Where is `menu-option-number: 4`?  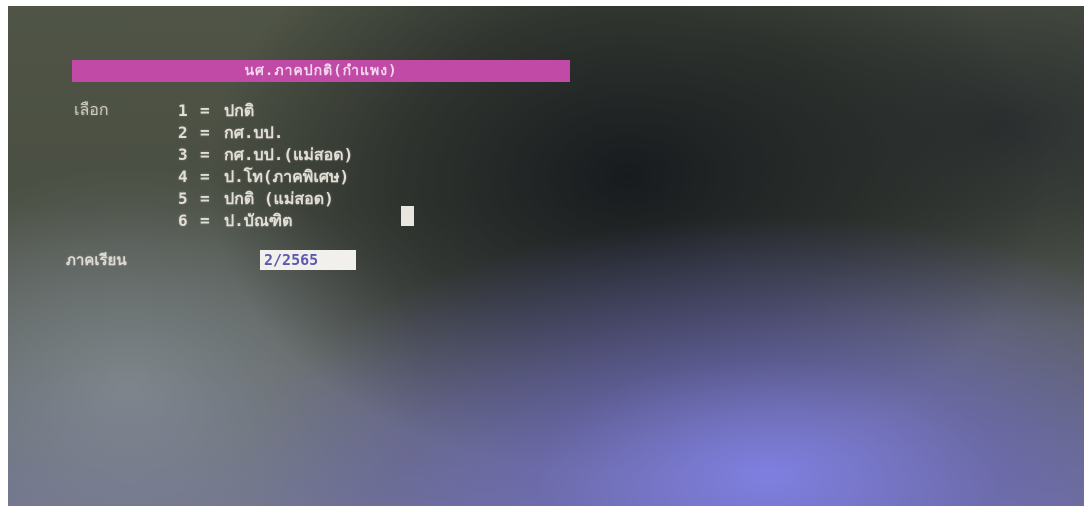 menu-option-number: 4 is located at coordinates (183, 176).